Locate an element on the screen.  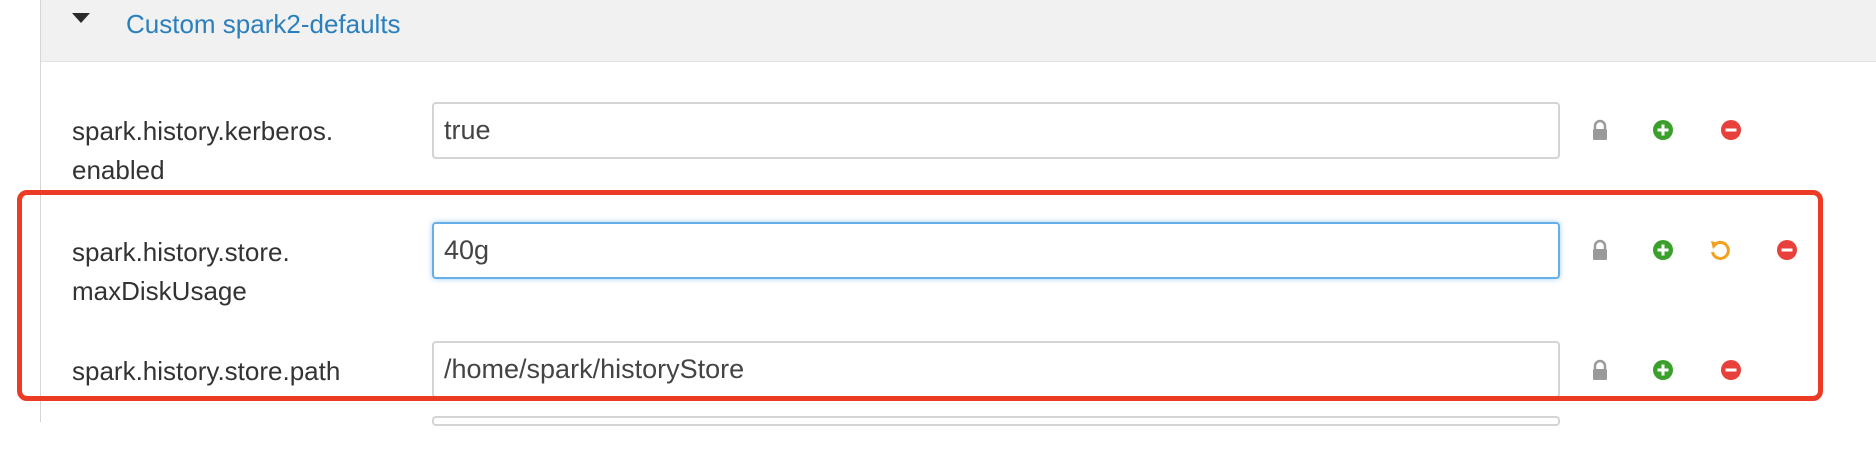
property-name-part: spark.history.kerberos. is located at coordinates (203, 131).